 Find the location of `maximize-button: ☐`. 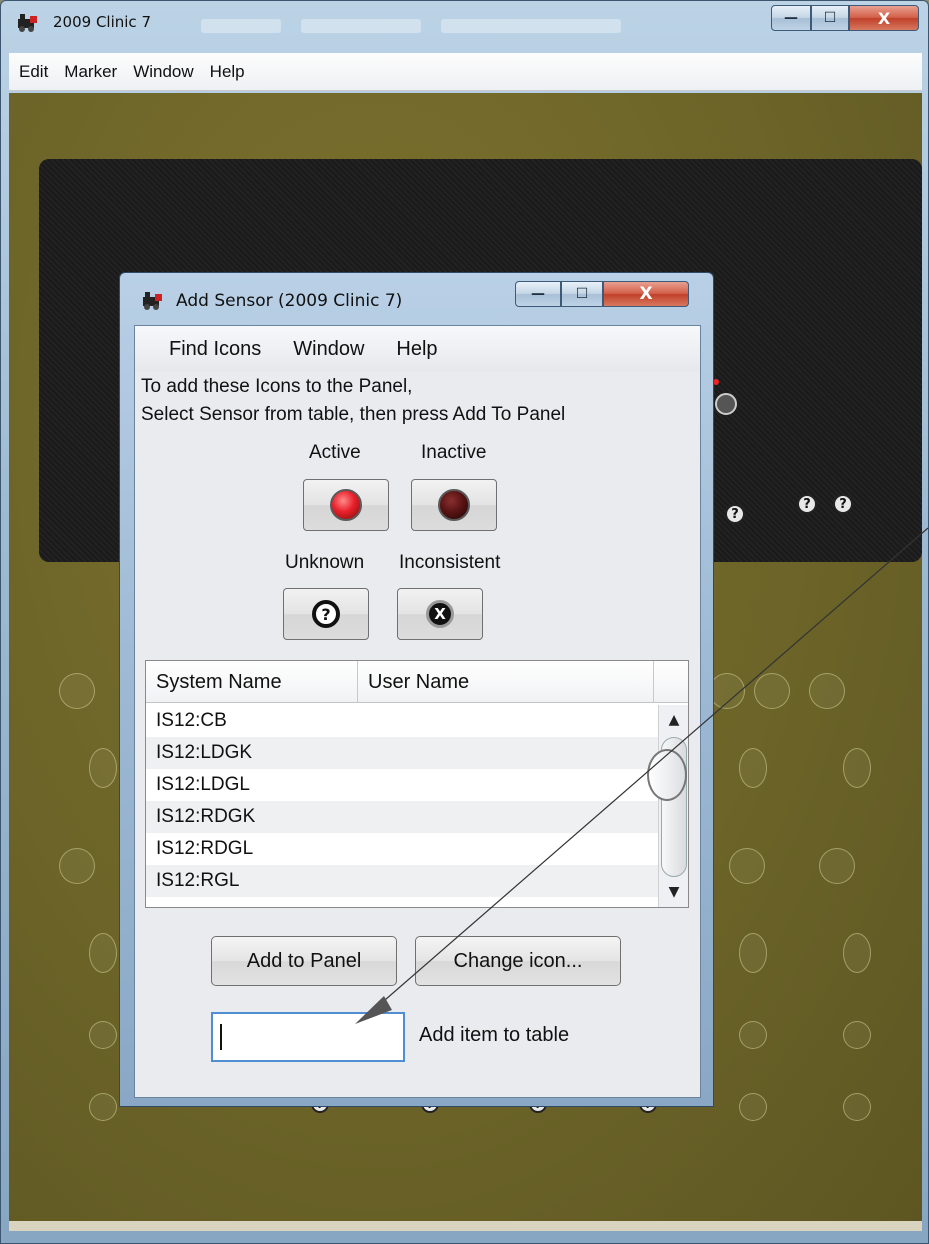

maximize-button: ☐ is located at coordinates (830, 18).